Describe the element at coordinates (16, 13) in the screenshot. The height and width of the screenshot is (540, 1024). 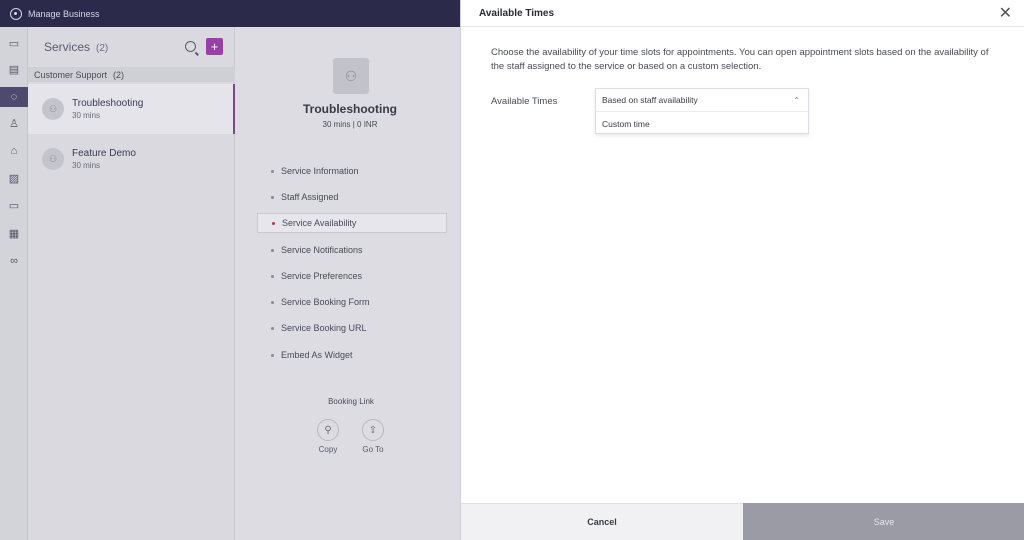
I see `gear-icon` at that location.